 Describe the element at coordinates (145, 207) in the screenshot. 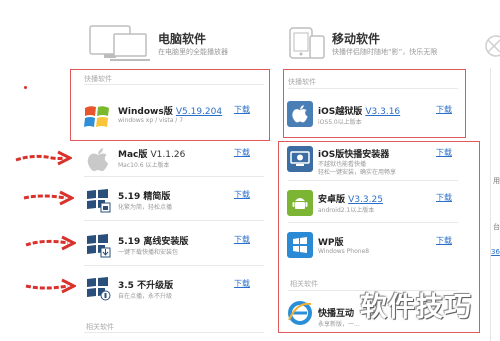

I see `lite-version-sub: 化繁为简，轻松点播` at that location.